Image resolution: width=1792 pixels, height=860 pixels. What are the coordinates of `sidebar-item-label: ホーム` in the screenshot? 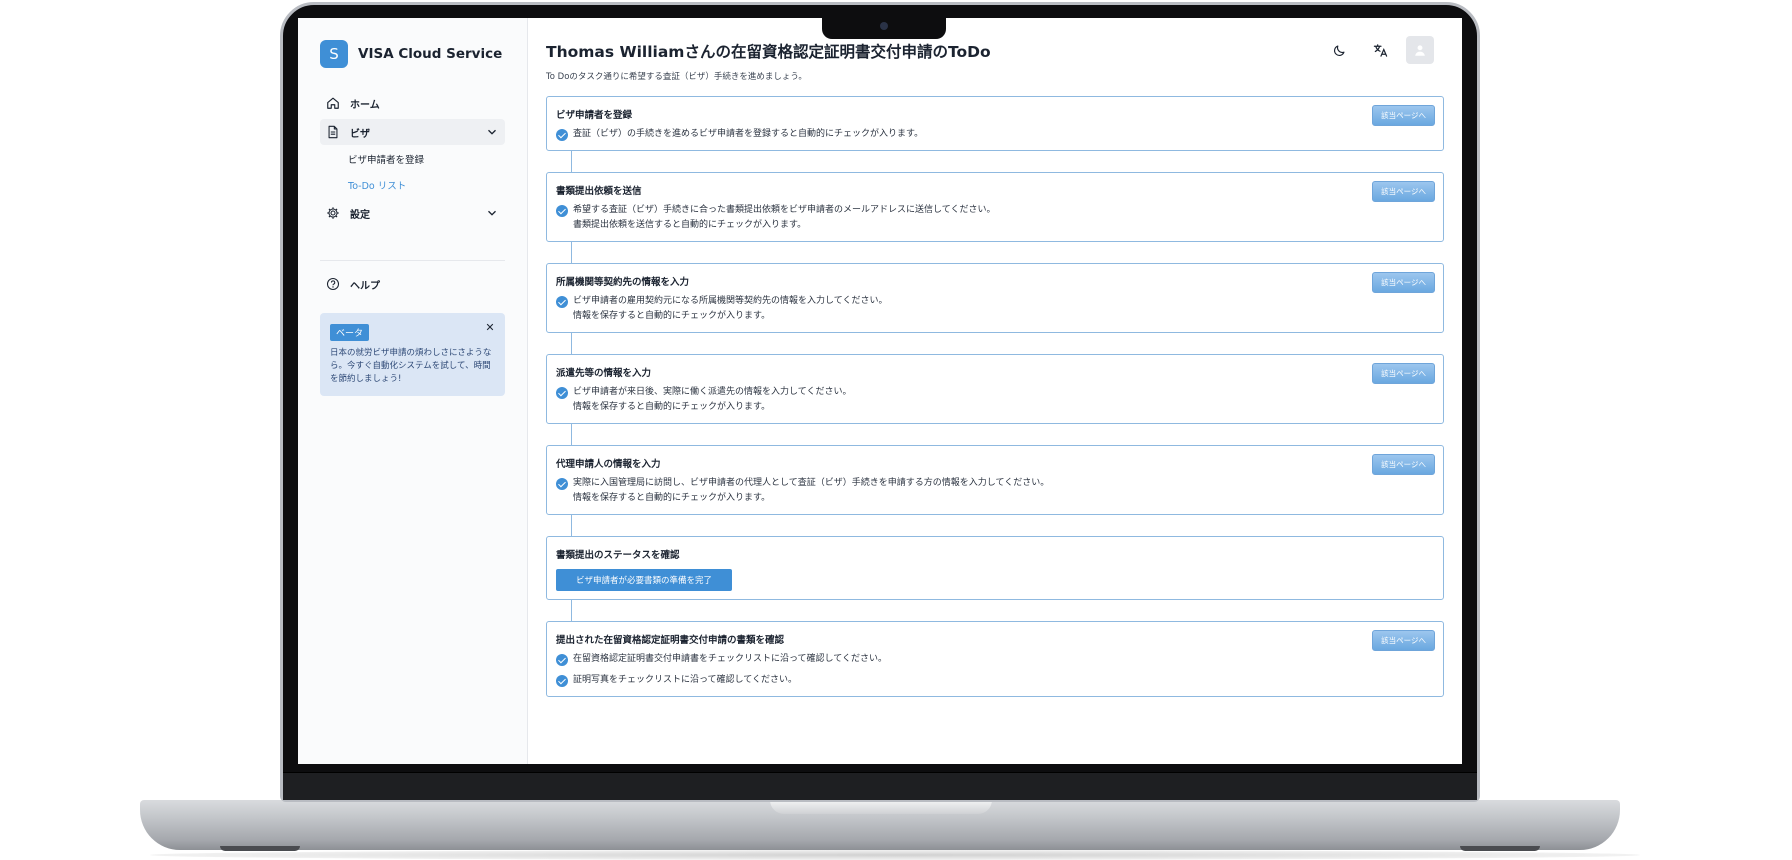 It's located at (365, 105).